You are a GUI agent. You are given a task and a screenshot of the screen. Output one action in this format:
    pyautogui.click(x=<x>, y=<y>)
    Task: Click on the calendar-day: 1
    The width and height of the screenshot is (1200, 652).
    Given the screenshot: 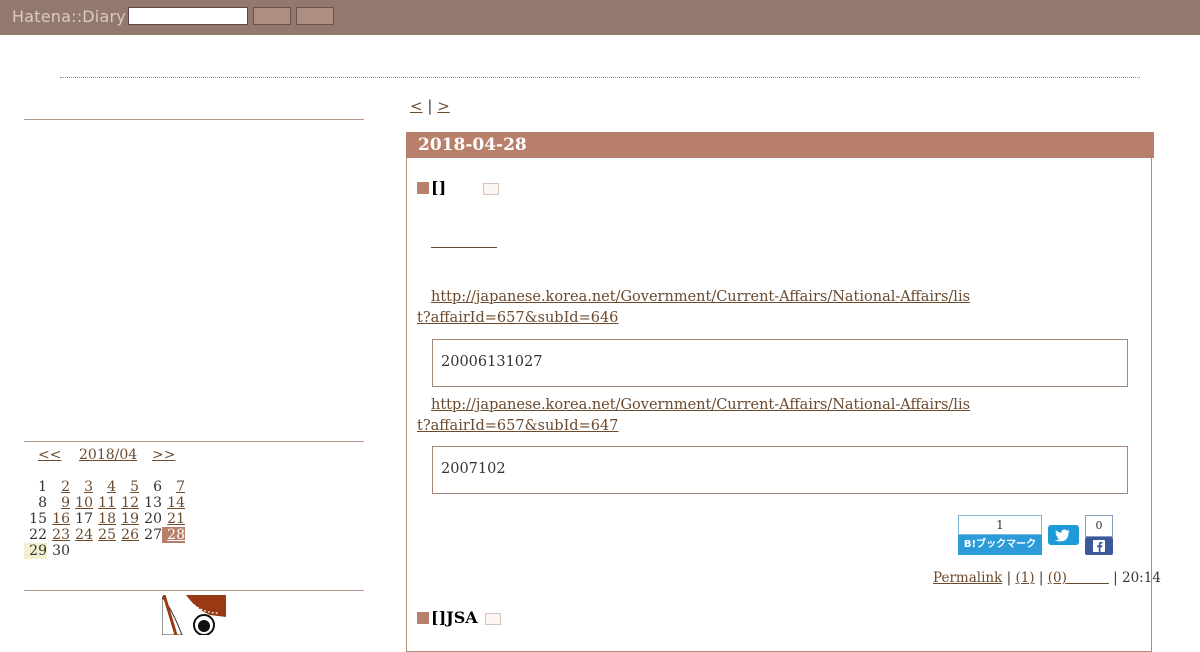 What is the action you would take?
    pyautogui.click(x=42, y=487)
    